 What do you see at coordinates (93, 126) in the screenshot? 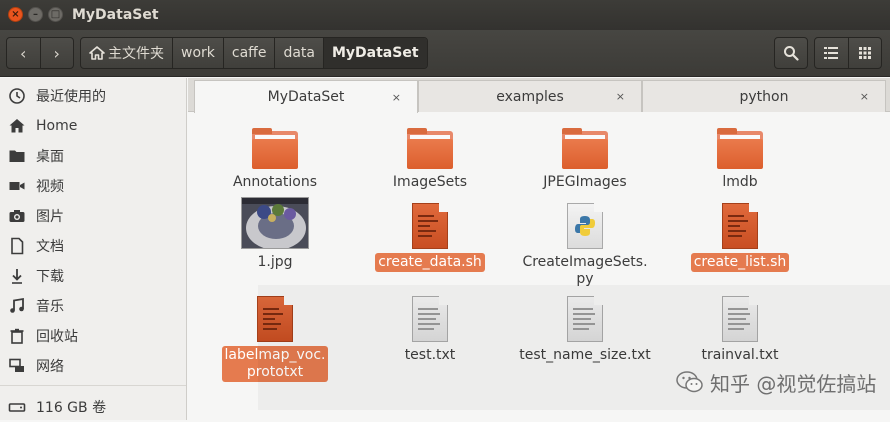
I see `sidebar-item-home: Home` at bounding box center [93, 126].